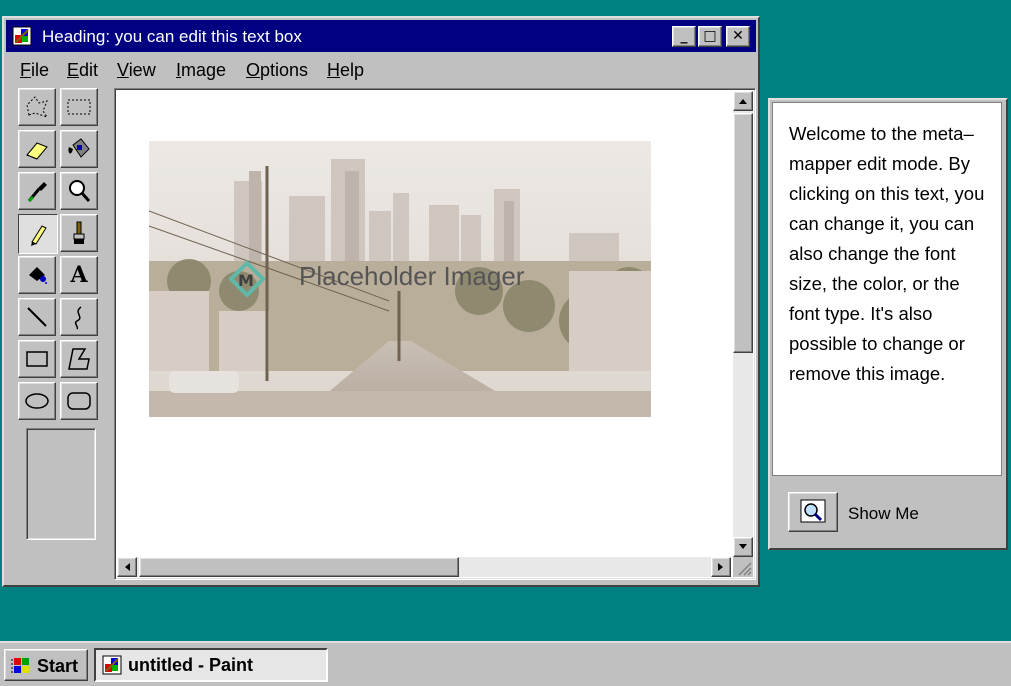  Describe the element at coordinates (82, 70) in the screenshot. I see `menu-edit: Edit` at that location.